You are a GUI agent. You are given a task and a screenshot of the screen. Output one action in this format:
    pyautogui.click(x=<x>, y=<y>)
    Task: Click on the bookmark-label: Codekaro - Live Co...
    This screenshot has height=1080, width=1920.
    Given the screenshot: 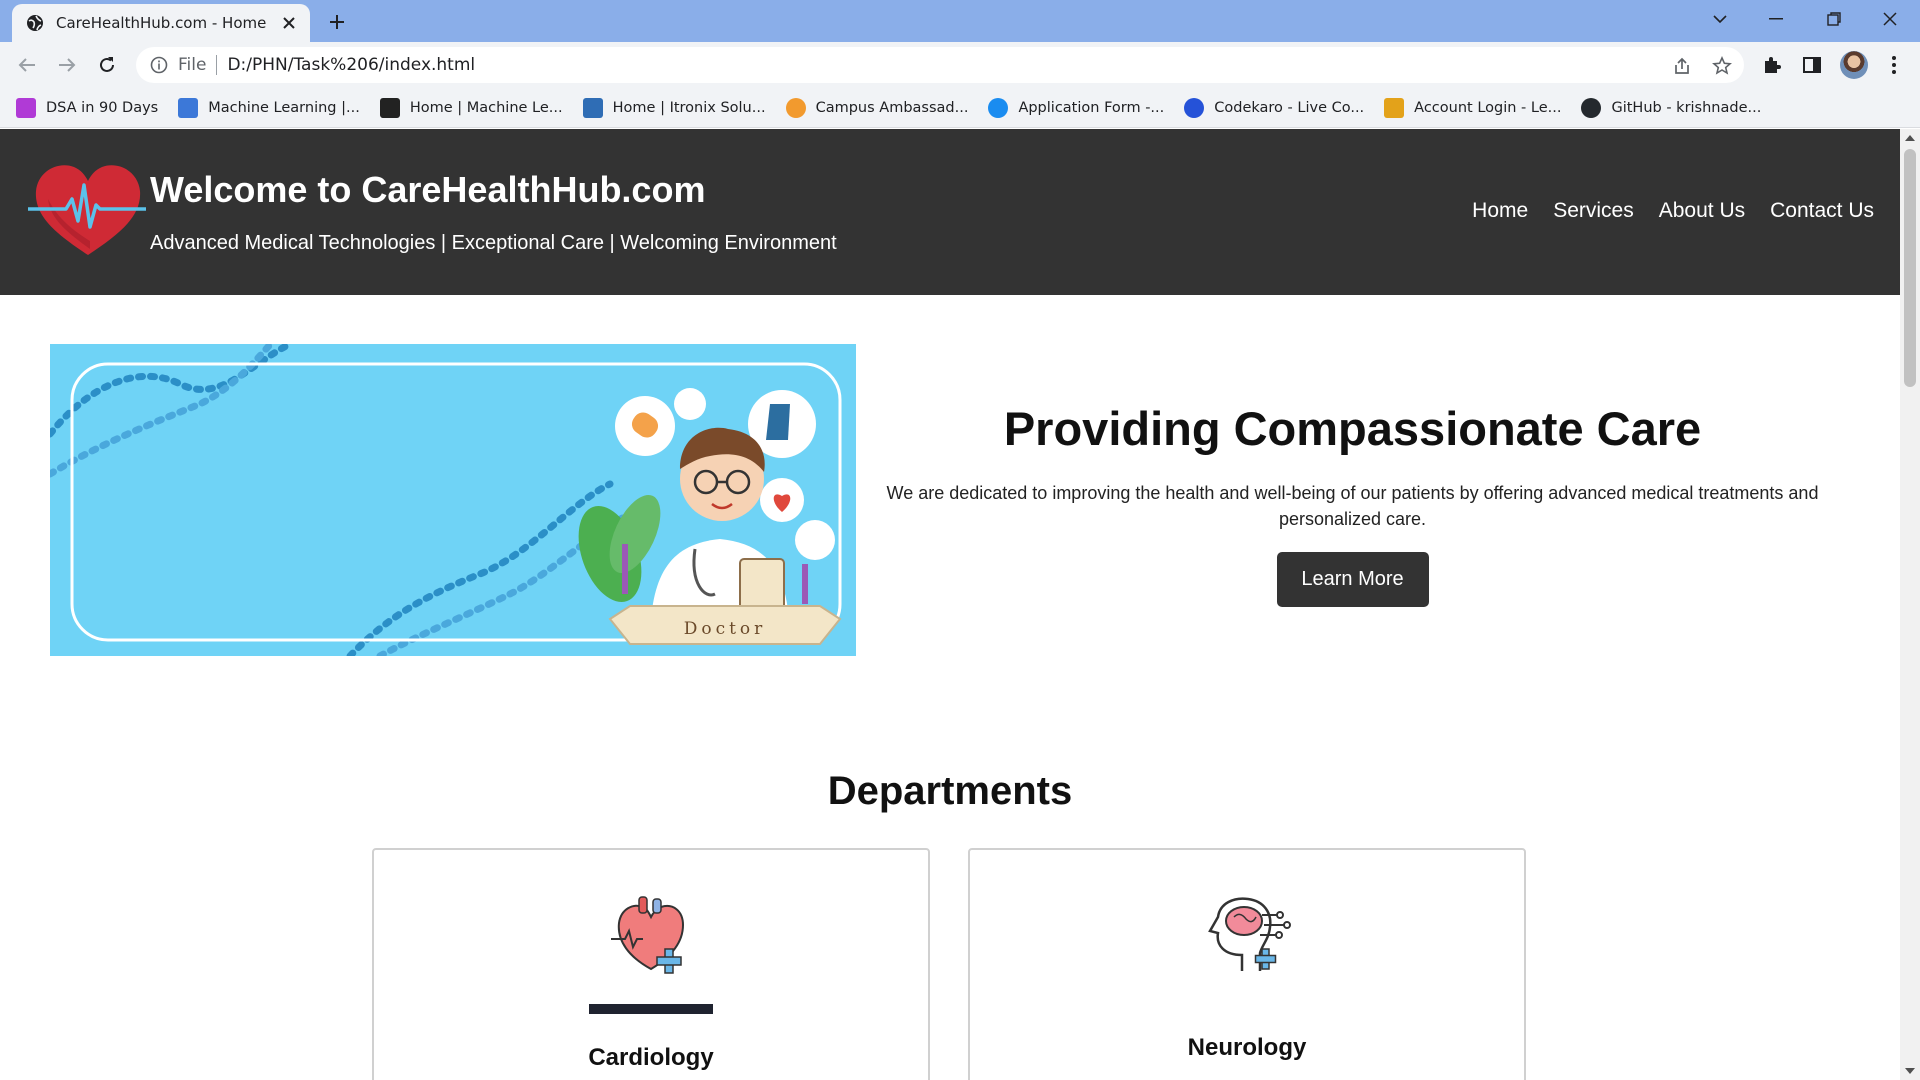 What is the action you would take?
    pyautogui.click(x=1289, y=107)
    